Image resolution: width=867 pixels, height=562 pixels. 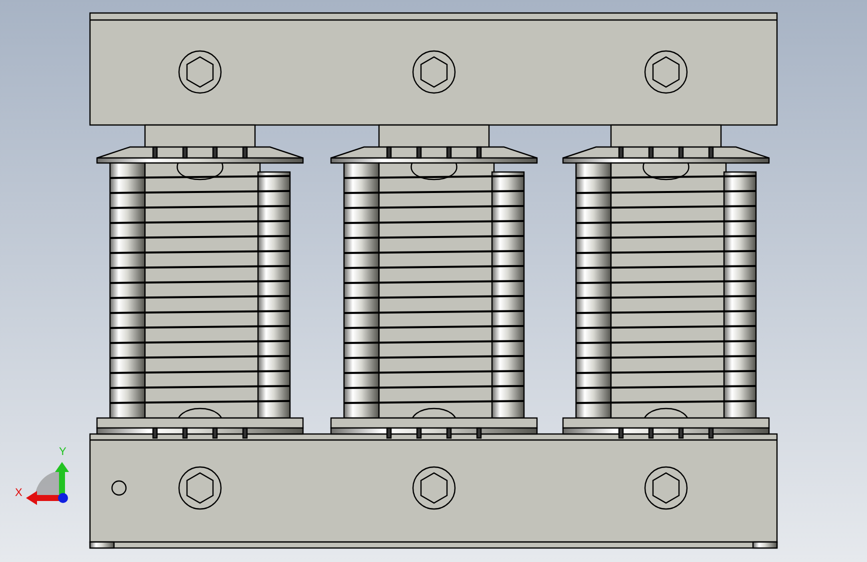 What do you see at coordinates (18, 493) in the screenshot?
I see `x-axis-label: X` at bounding box center [18, 493].